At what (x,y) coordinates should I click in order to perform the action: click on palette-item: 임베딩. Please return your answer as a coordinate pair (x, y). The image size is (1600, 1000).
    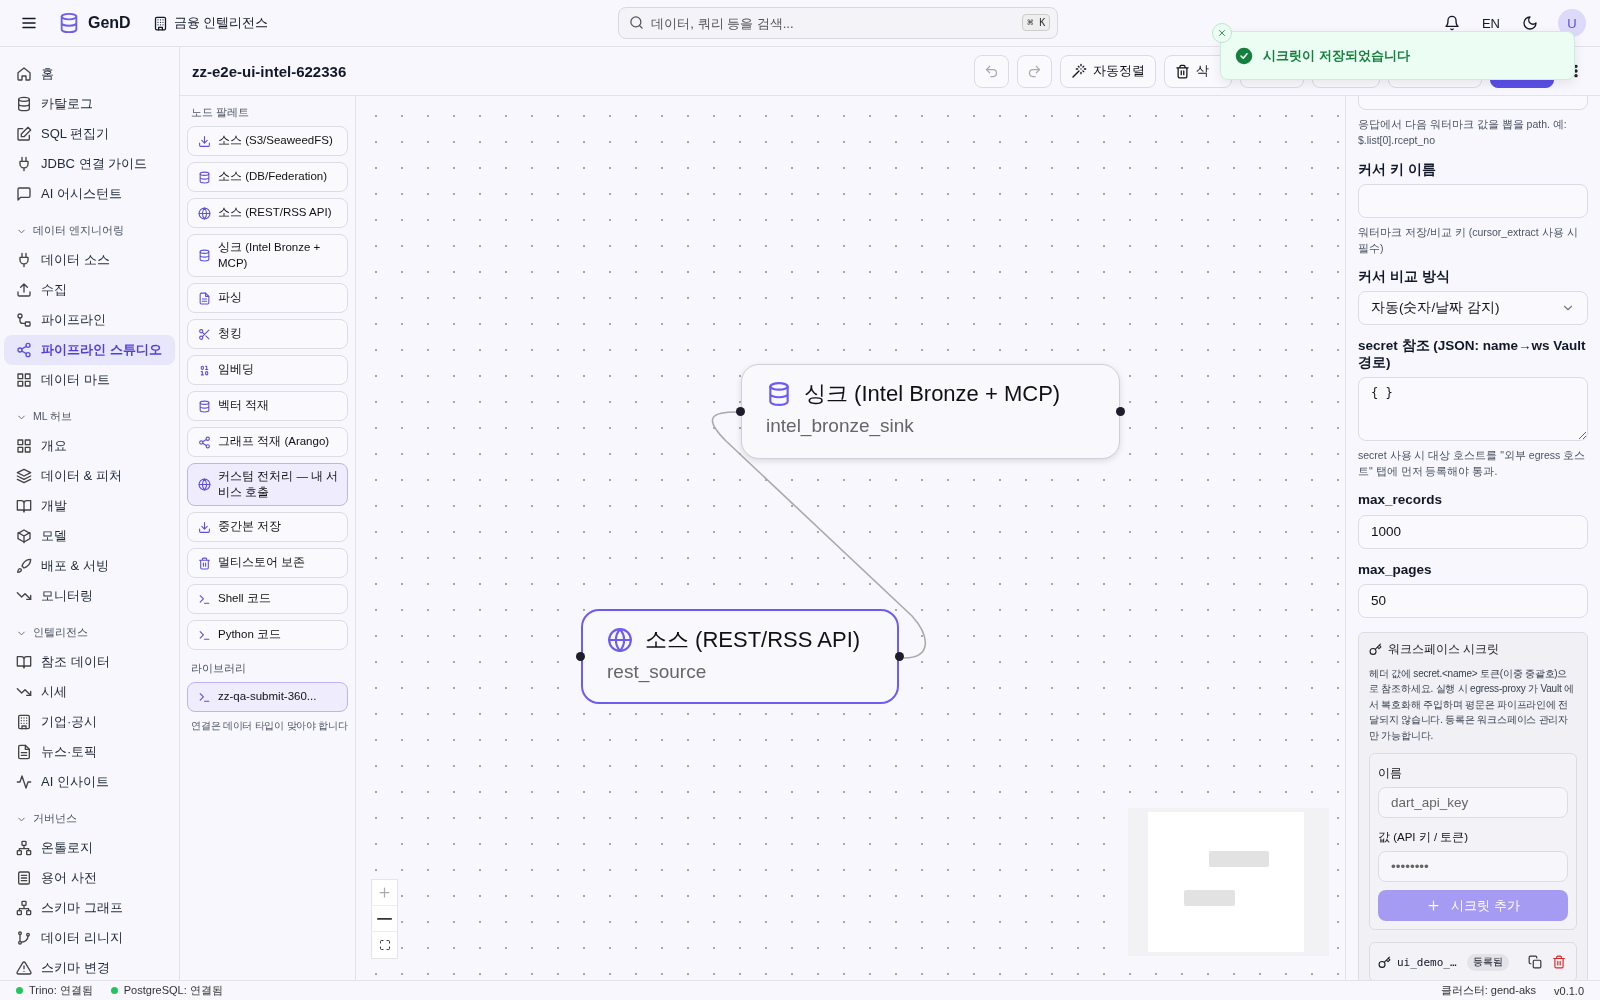
    Looking at the image, I should click on (267, 370).